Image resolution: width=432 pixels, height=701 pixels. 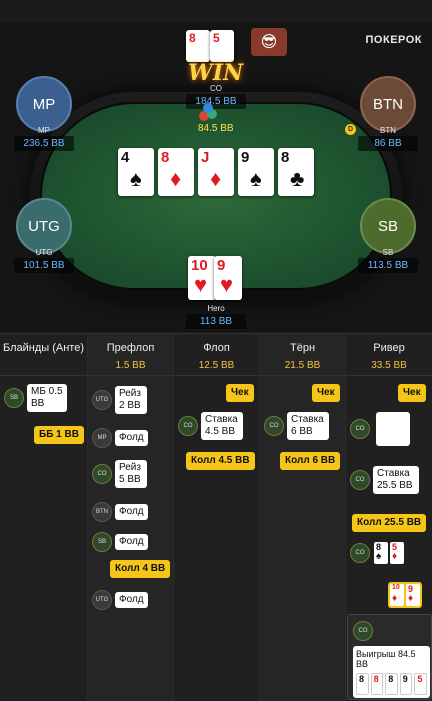 I want to click on hero-card-2-suit: ♥, so click(x=227, y=284).